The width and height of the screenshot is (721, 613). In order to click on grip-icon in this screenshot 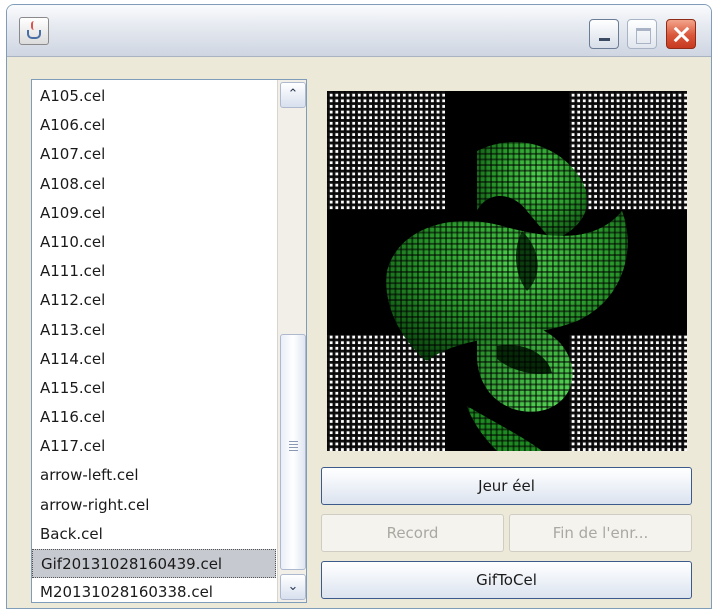, I will do `click(293, 441)`.